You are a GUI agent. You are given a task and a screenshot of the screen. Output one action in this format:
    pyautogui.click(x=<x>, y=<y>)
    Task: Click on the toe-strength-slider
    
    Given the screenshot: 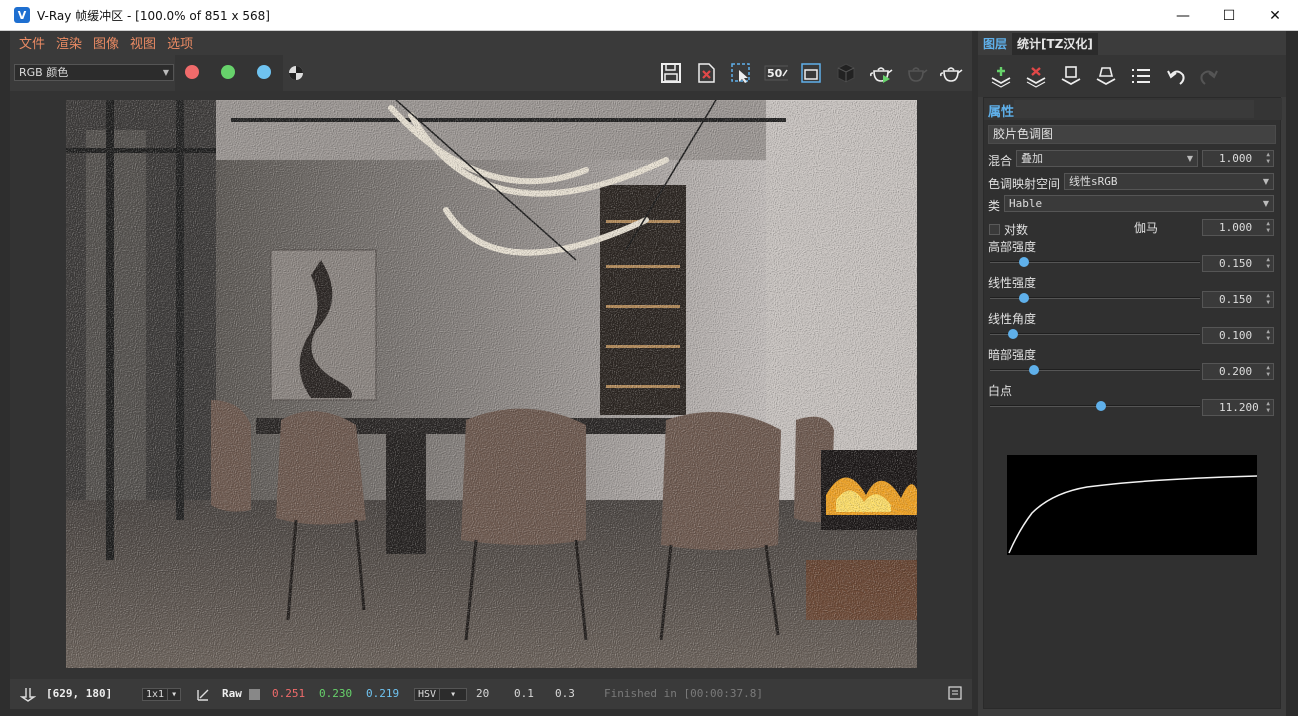 What is the action you would take?
    pyautogui.click(x=1095, y=370)
    